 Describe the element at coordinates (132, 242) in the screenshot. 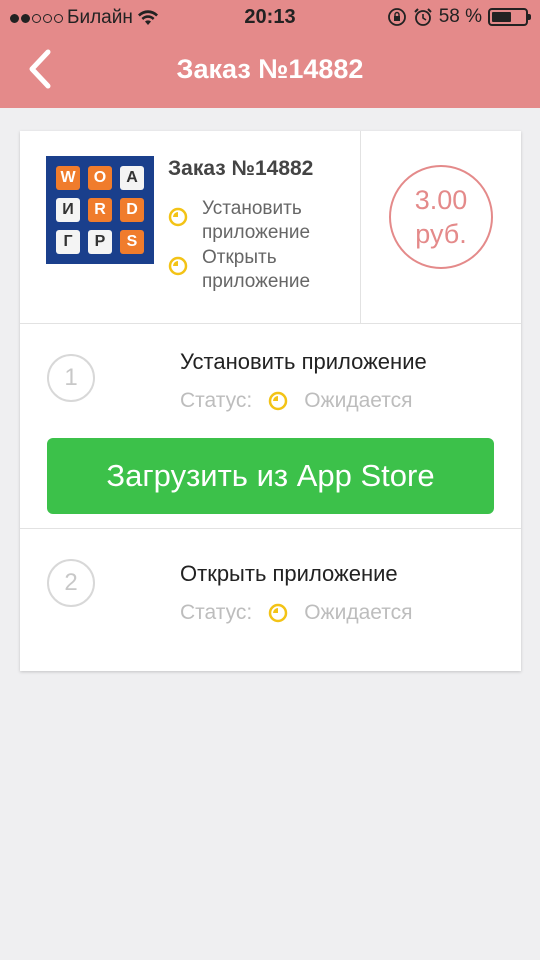

I see `app-icon-tile: S` at that location.